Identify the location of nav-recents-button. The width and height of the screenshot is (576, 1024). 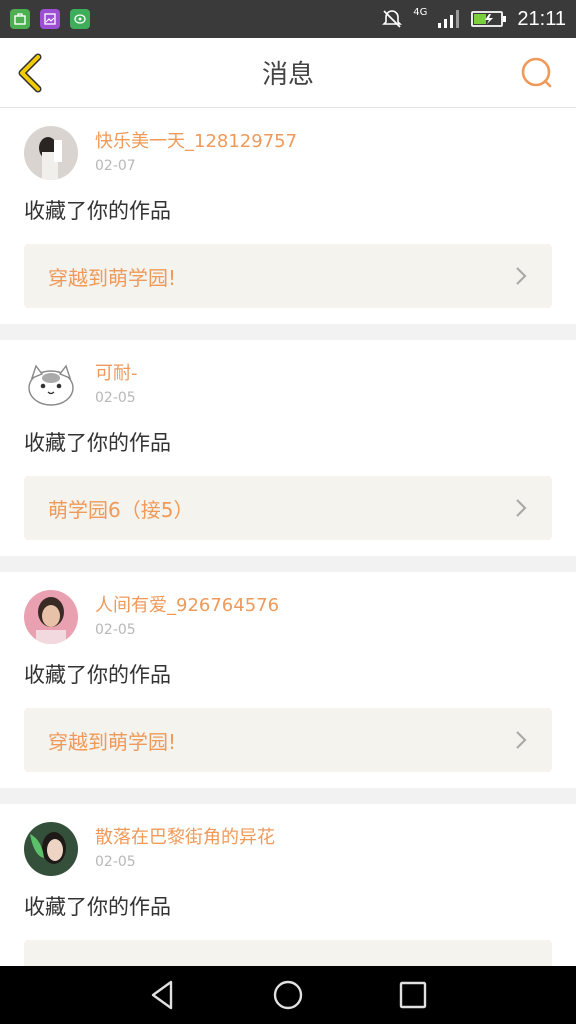
(413, 995).